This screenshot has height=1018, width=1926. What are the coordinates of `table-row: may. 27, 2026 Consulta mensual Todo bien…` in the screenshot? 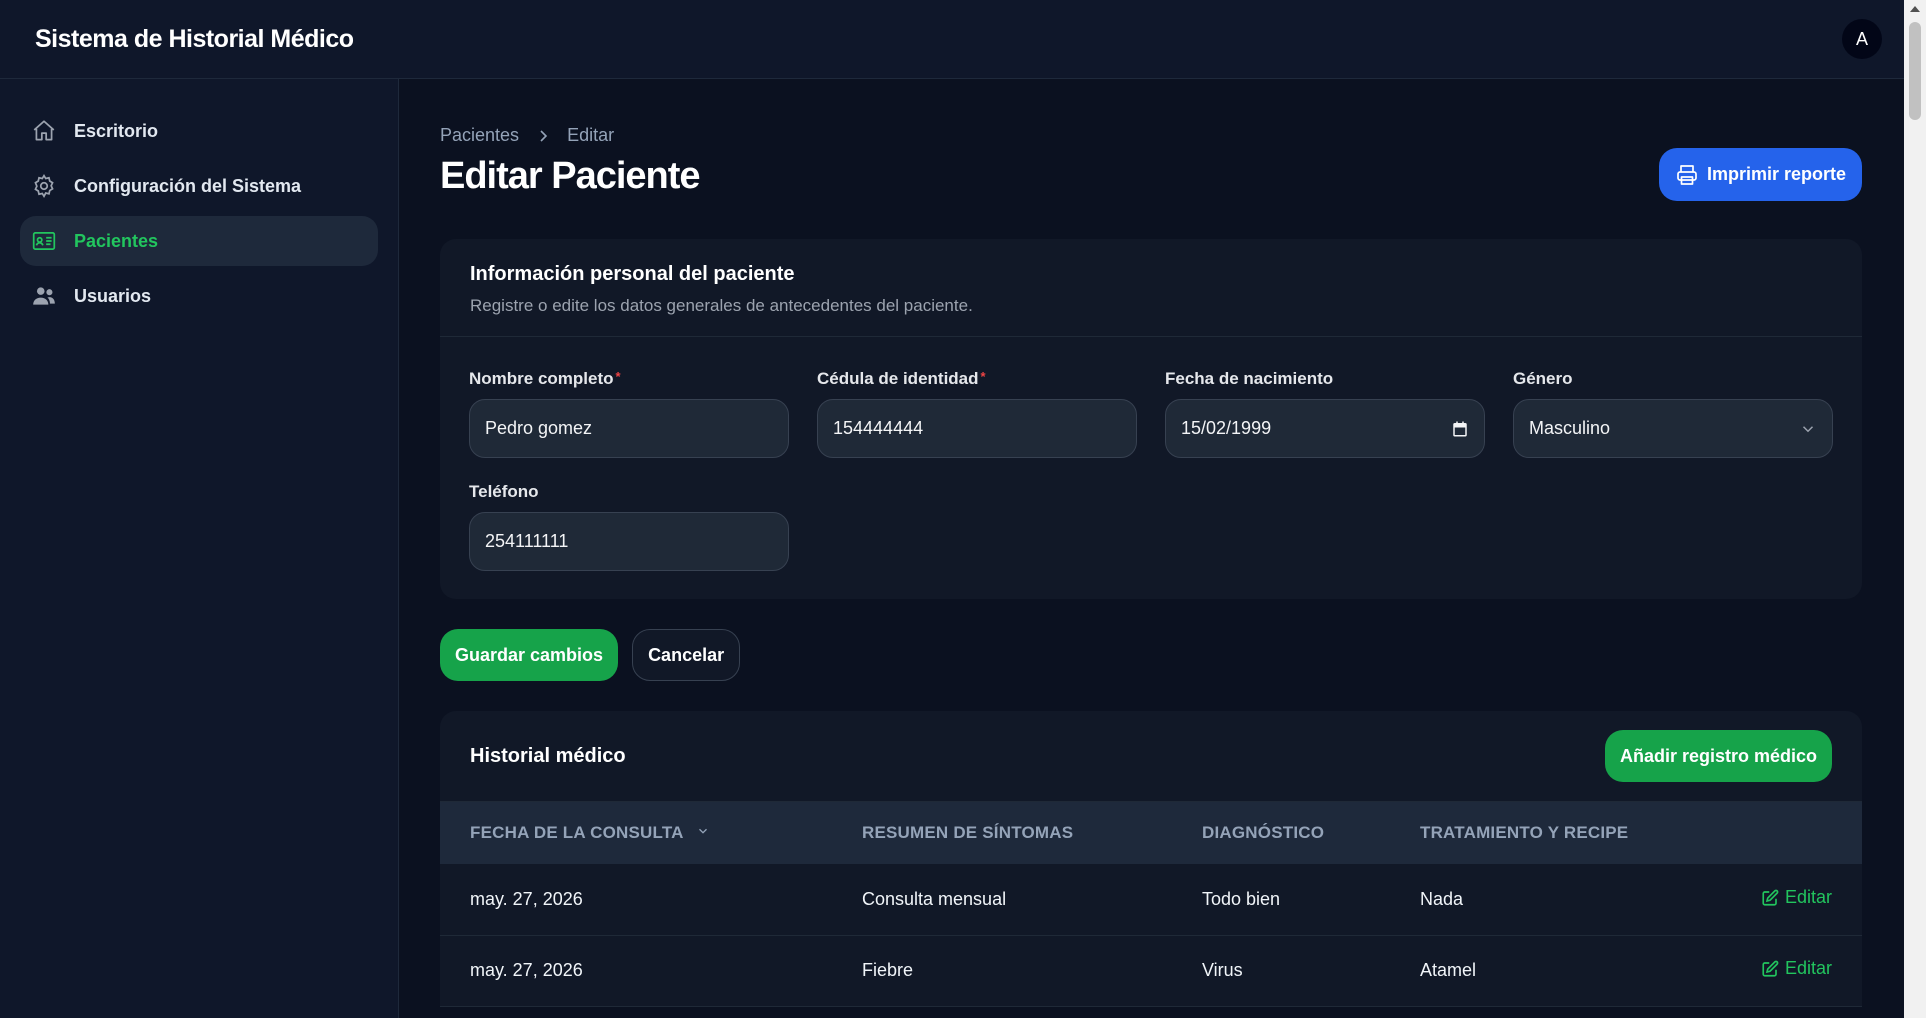 It's located at (1151, 900).